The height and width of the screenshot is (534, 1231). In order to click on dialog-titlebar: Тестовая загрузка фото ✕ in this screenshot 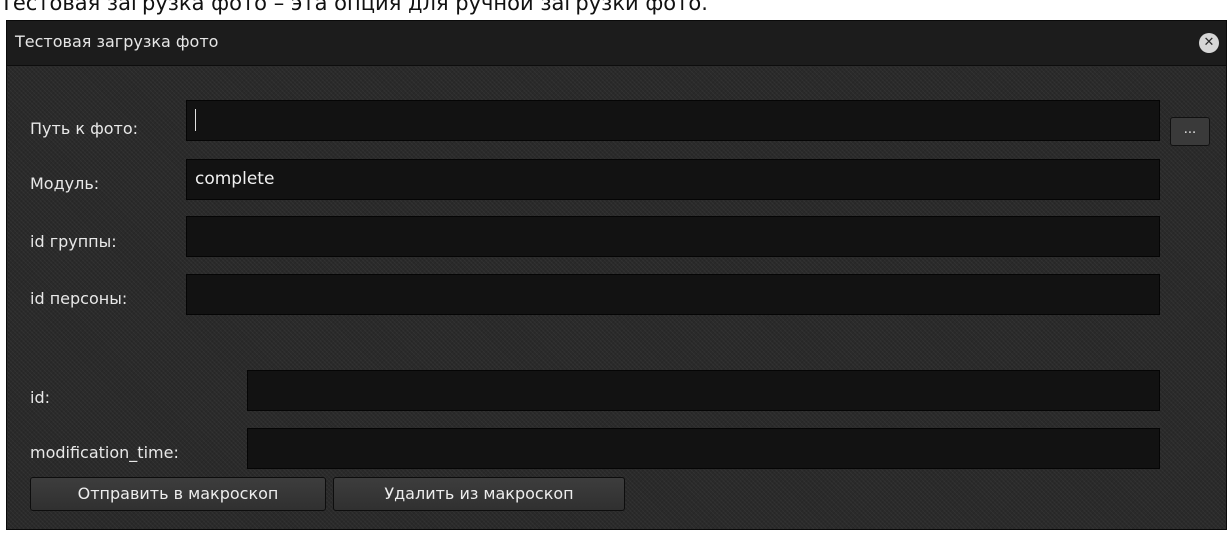, I will do `click(616, 43)`.